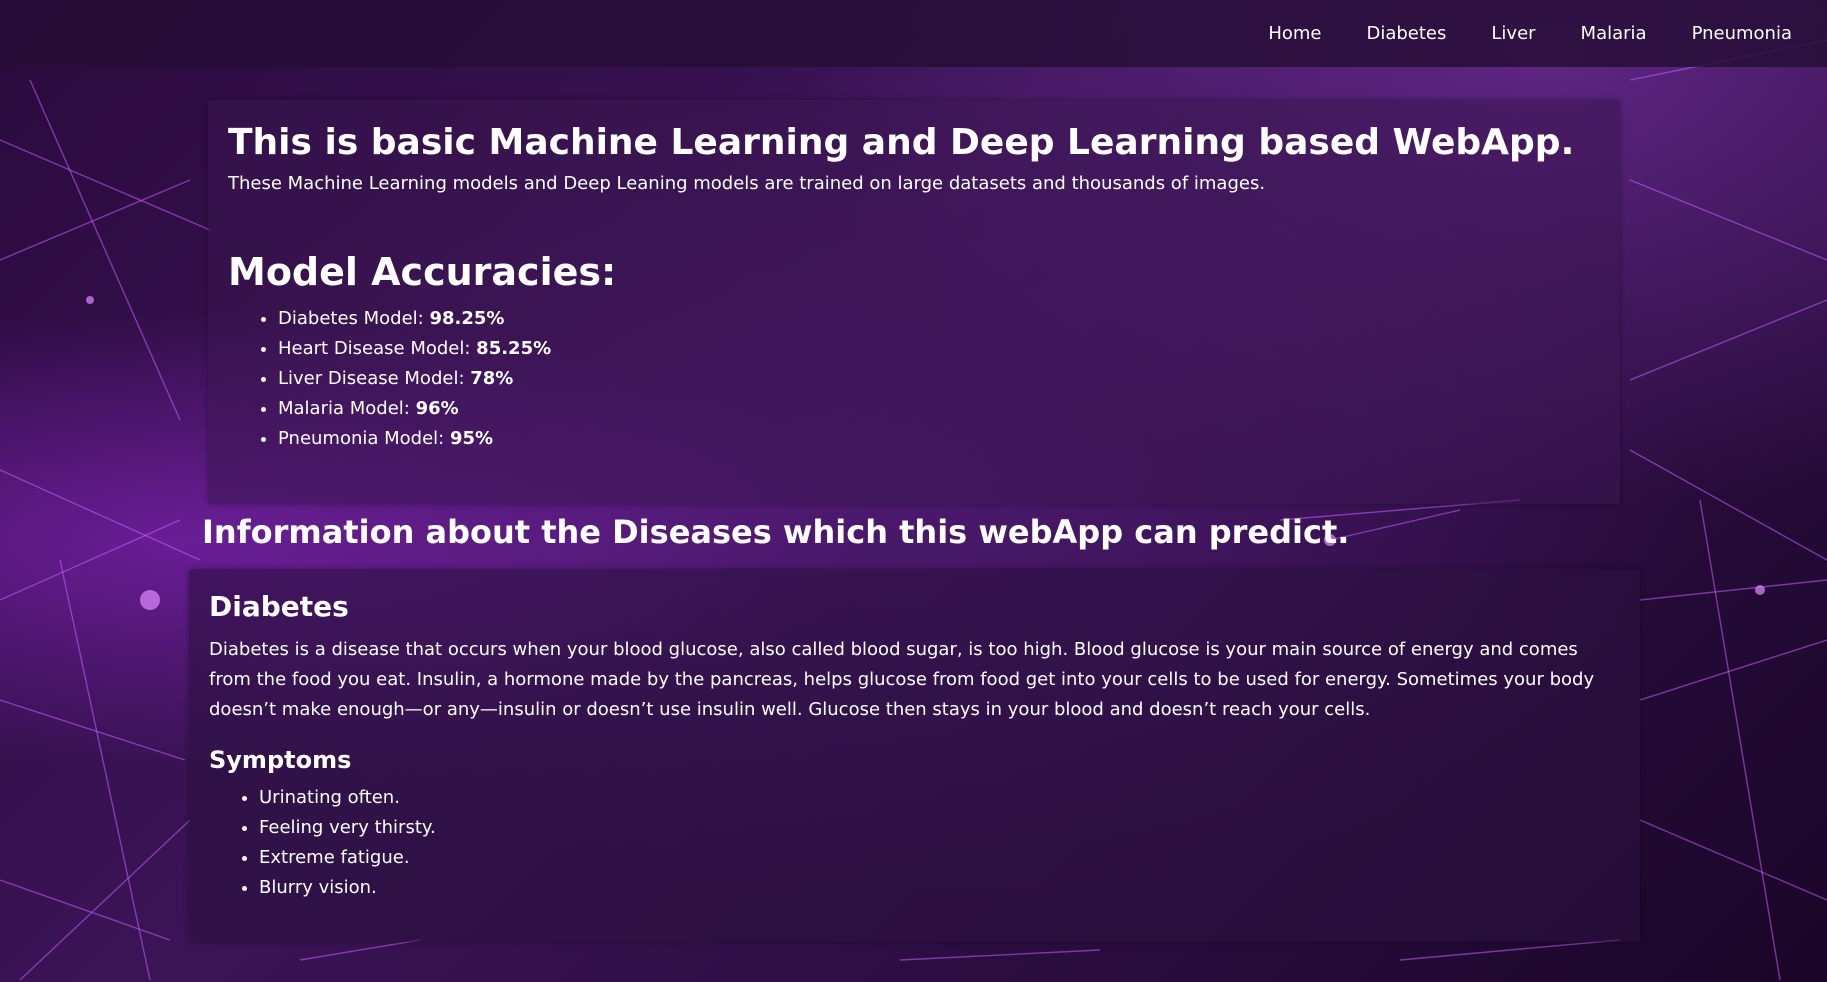  What do you see at coordinates (913, 33) in the screenshot?
I see `navbar: Home Diabetes Liver Malaria Pneumonia` at bounding box center [913, 33].